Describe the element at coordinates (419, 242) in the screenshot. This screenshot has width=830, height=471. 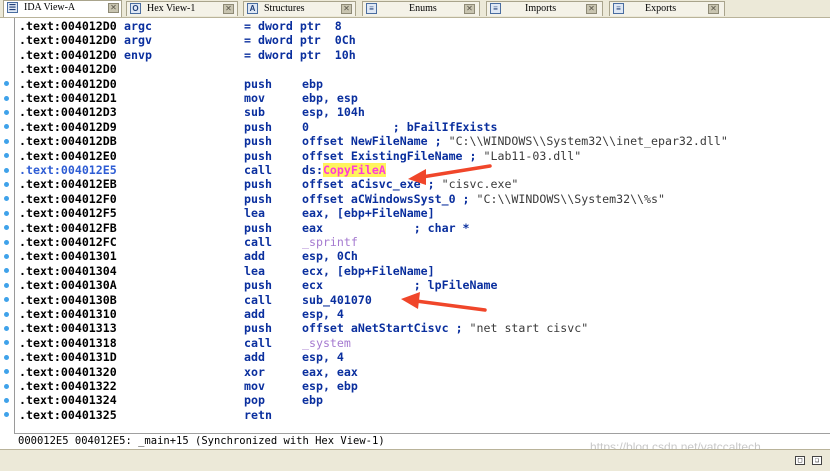
I see `code-line: .text:004012FC call _sprintf` at that location.